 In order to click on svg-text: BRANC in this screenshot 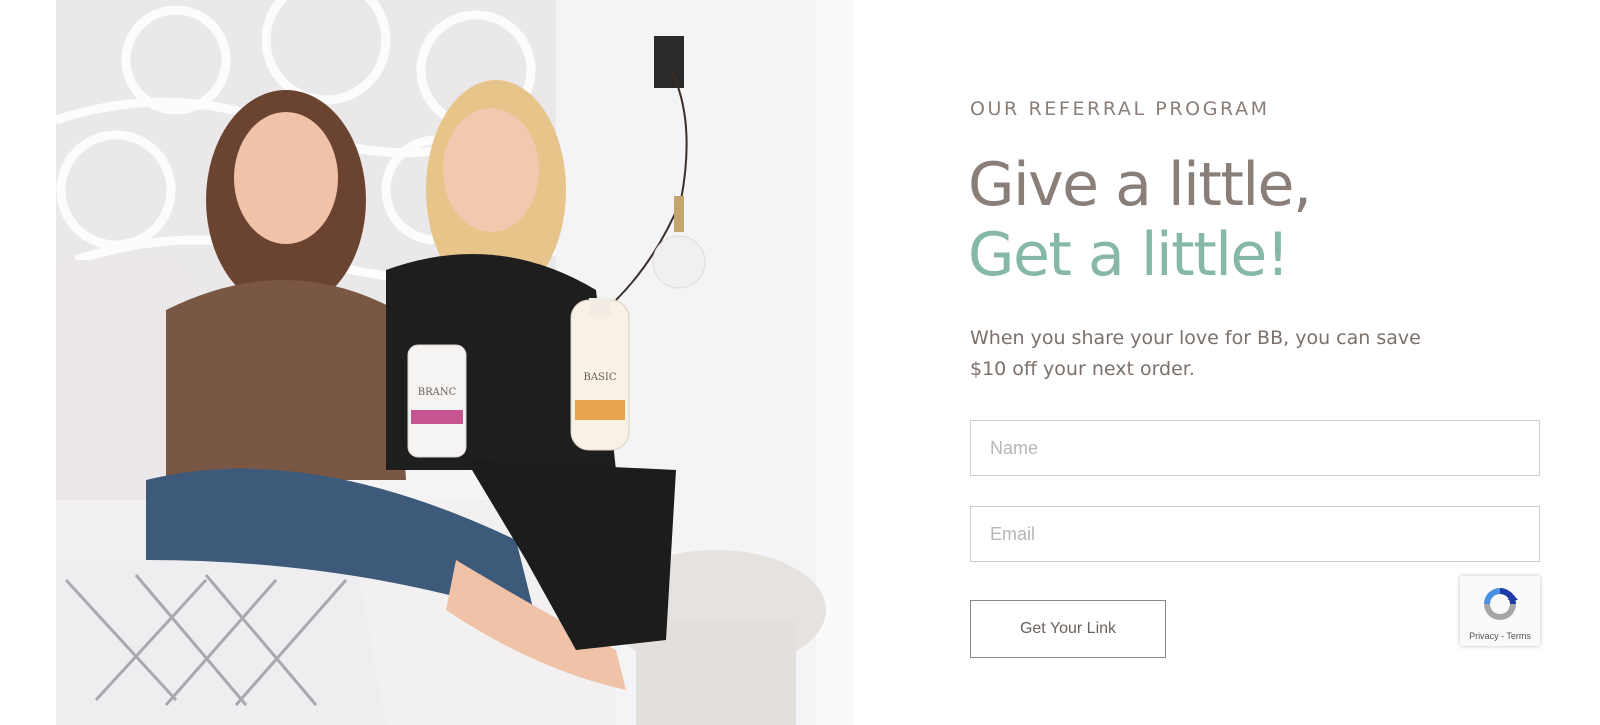, I will do `click(437, 392)`.